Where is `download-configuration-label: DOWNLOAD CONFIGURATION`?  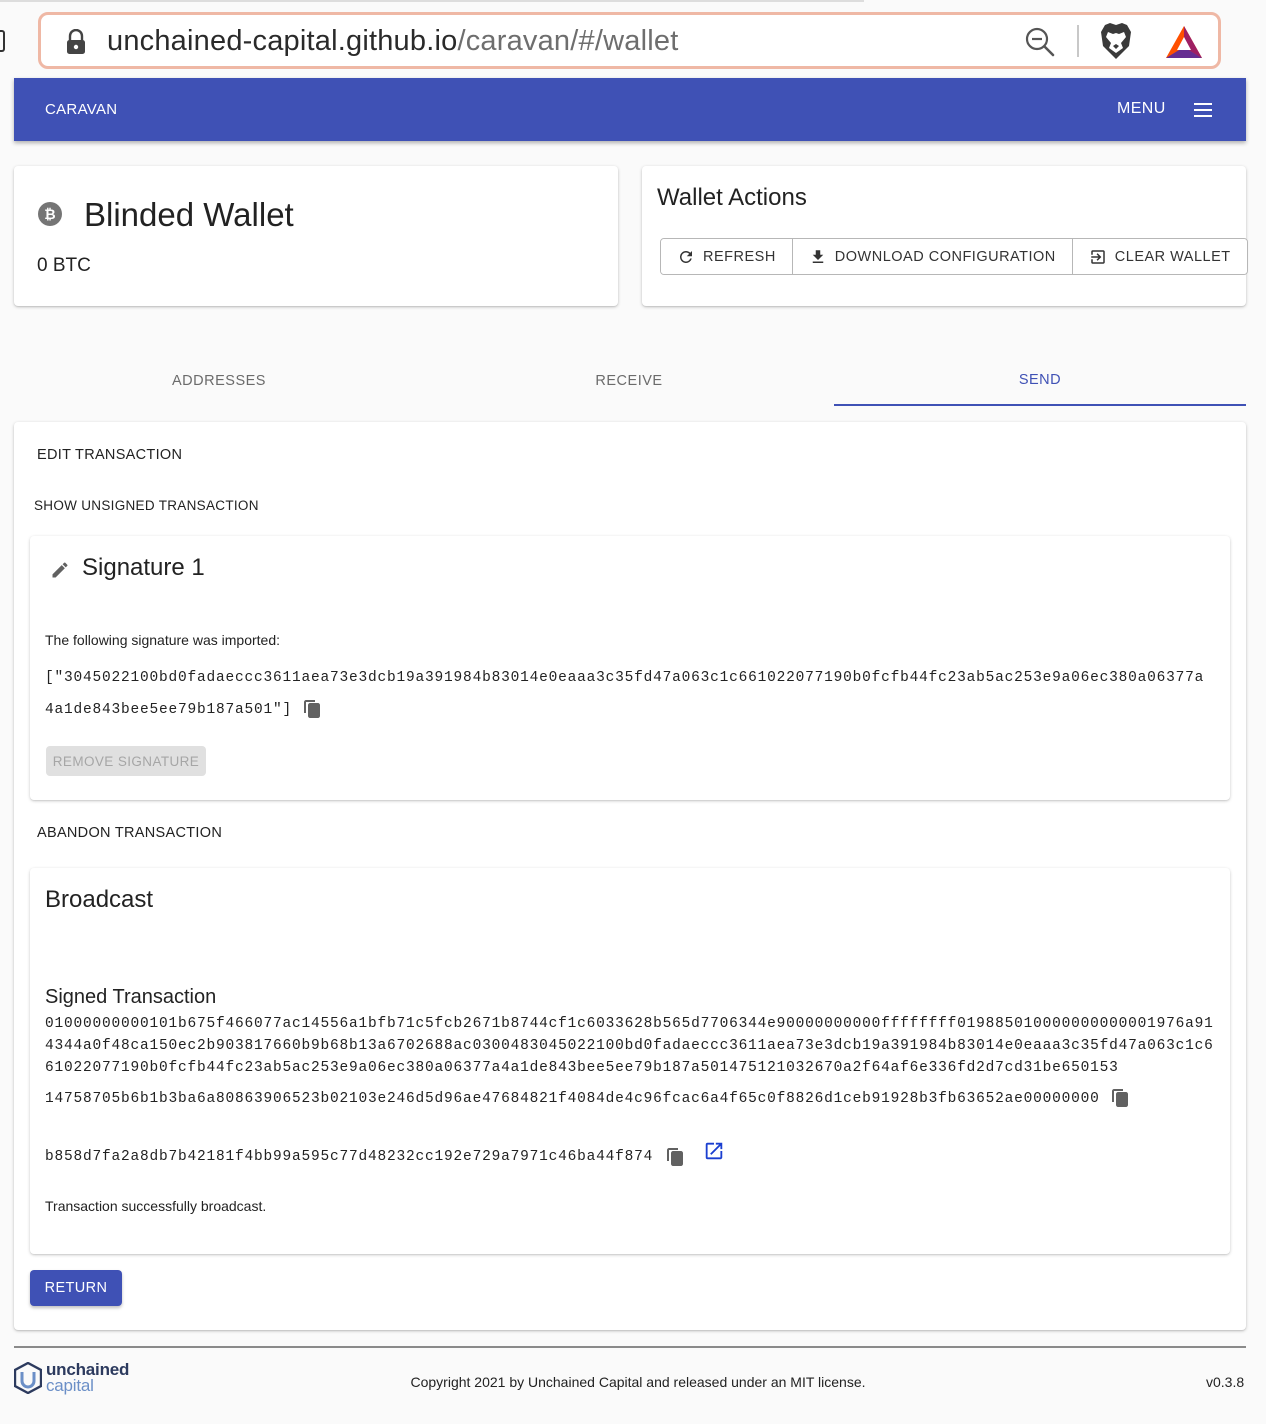
download-configuration-label: DOWNLOAD CONFIGURATION is located at coordinates (945, 256).